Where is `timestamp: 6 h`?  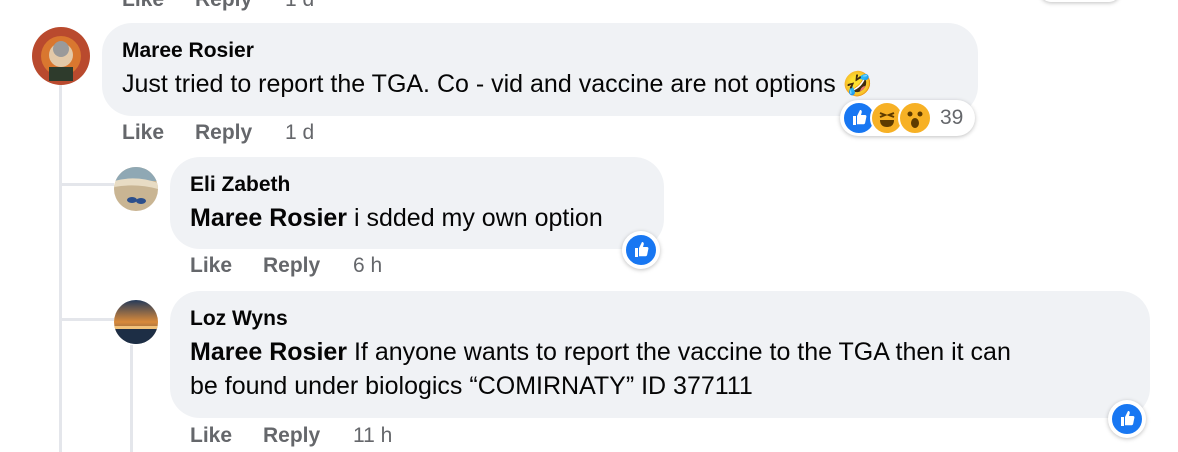 timestamp: 6 h is located at coordinates (368, 265).